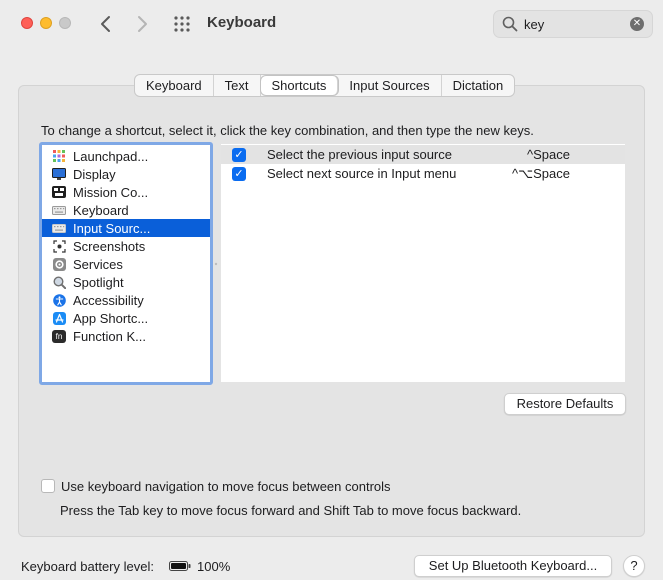  I want to click on category-item-display: Display, so click(126, 174).